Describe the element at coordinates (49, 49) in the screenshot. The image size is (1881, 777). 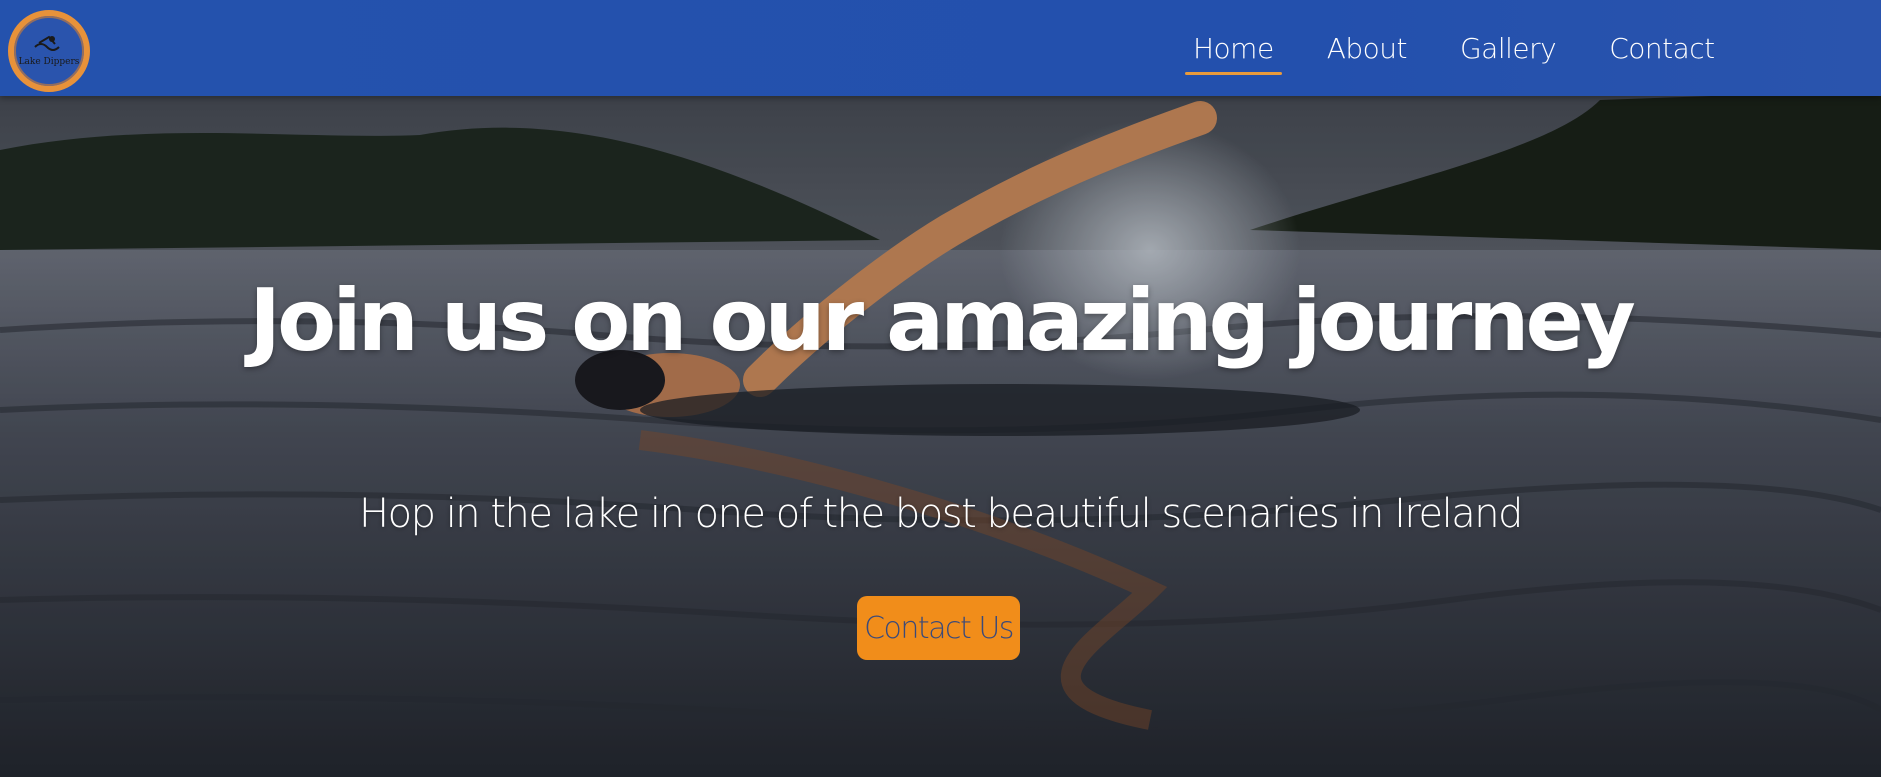
I see `brand-logo: Lake Dippers` at that location.